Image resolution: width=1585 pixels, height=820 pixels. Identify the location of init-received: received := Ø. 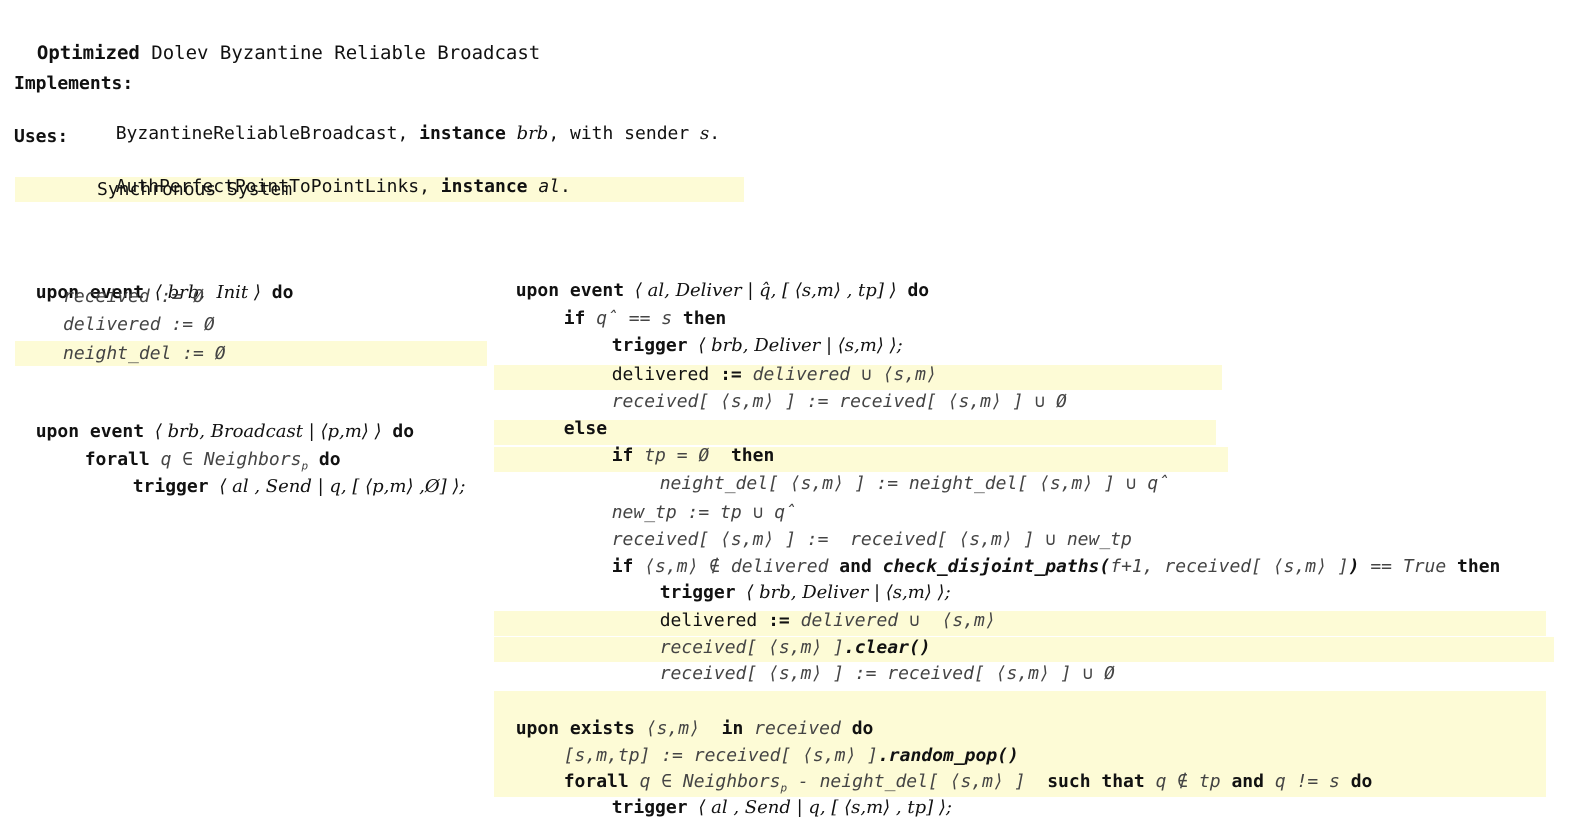
(133, 296).